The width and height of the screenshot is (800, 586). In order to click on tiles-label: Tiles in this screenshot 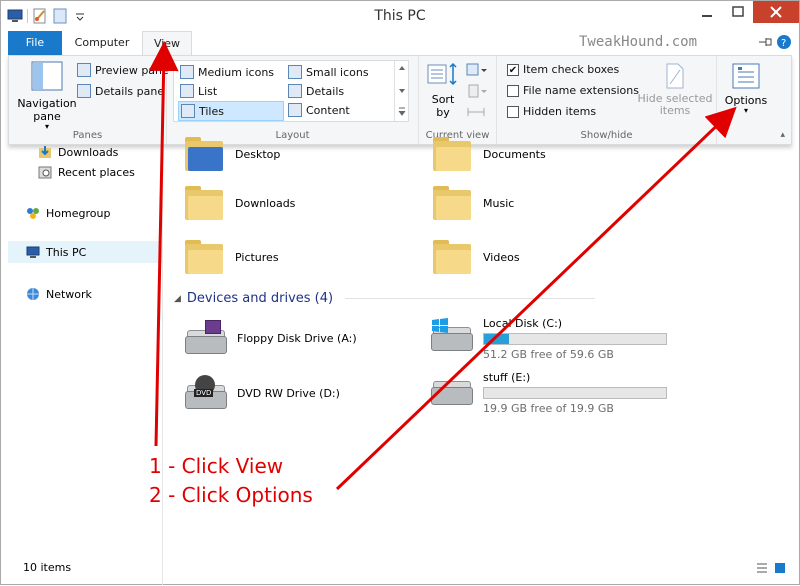, I will do `click(211, 111)`.